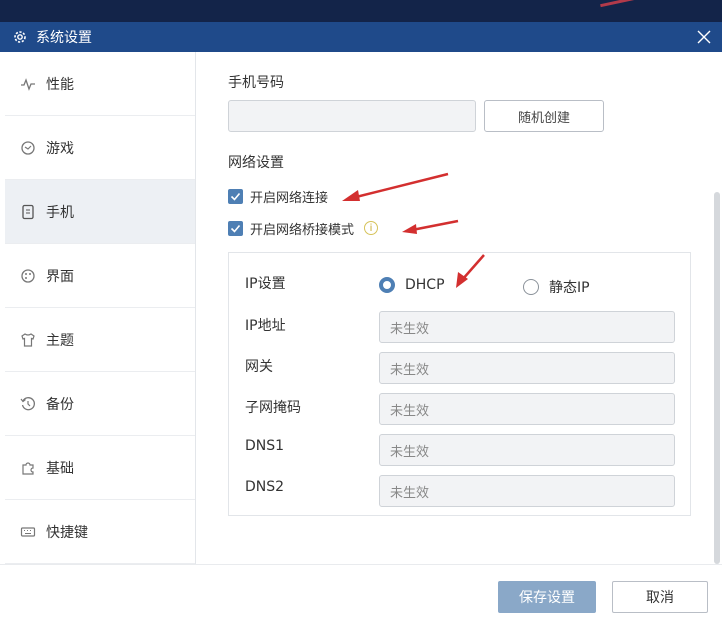  Describe the element at coordinates (28, 148) in the screenshot. I see `gamepad-icon` at that location.